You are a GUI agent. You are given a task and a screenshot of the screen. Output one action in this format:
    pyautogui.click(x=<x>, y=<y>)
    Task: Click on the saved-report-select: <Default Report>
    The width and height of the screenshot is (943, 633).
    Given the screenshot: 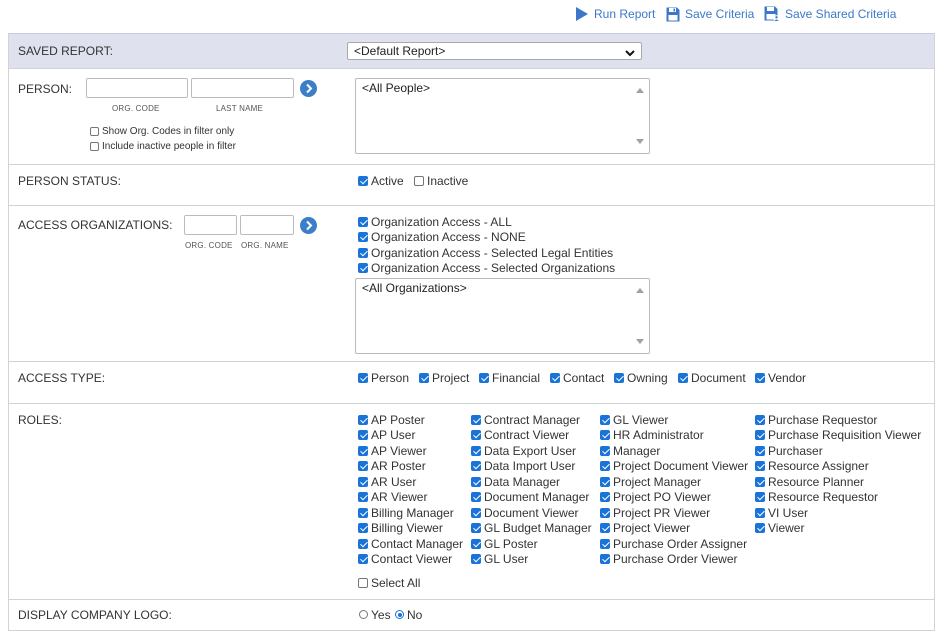 What is the action you would take?
    pyautogui.click(x=494, y=51)
    